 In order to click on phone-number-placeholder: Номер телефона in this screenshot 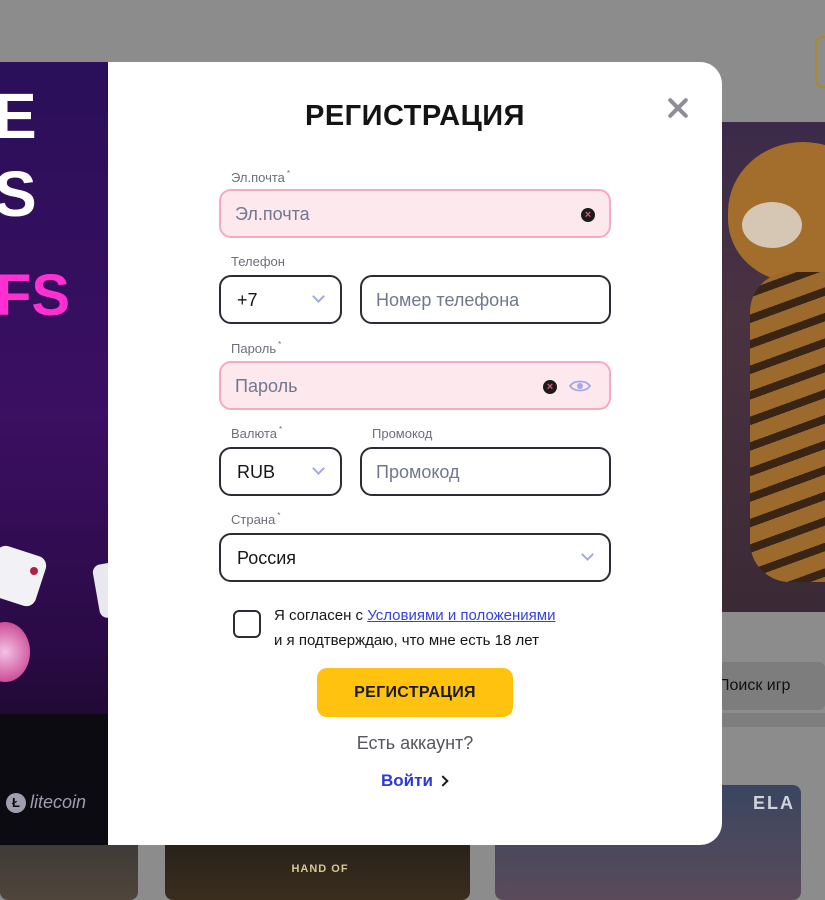, I will do `click(448, 300)`.